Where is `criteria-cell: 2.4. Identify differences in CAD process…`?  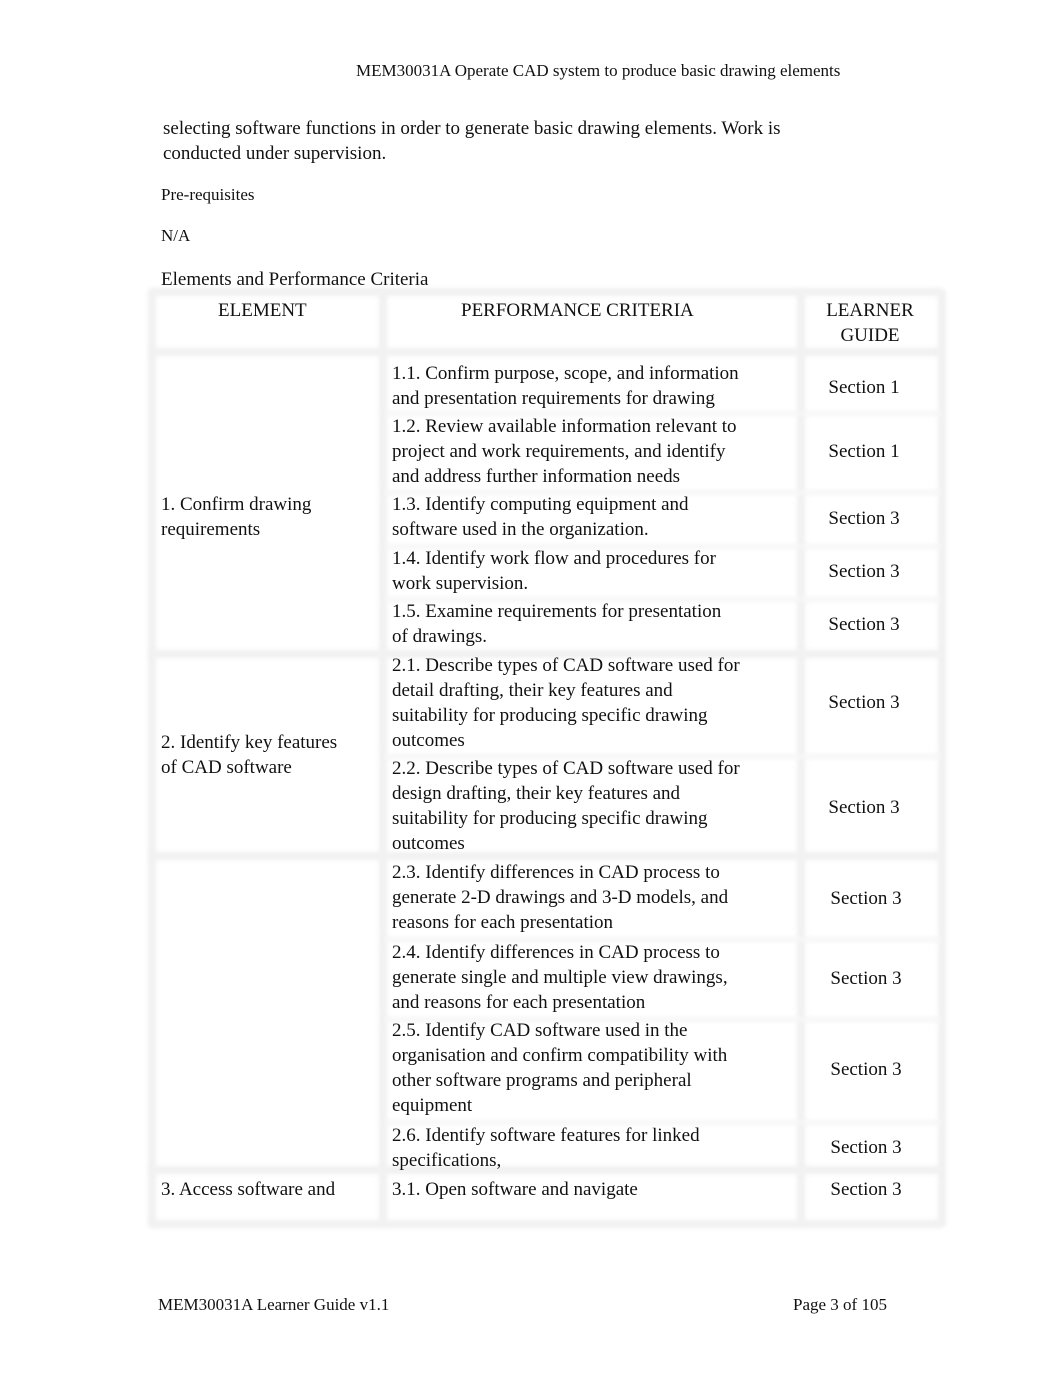
criteria-cell: 2.4. Identify differences in CAD process… is located at coordinates (560, 977).